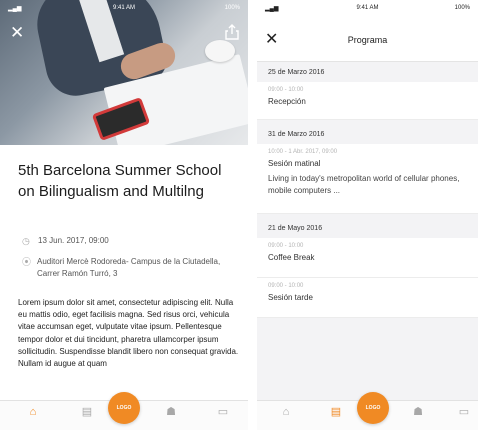  I want to click on event-date-row: ◷ 13 Jun. 2017, 09:00, so click(65, 241).